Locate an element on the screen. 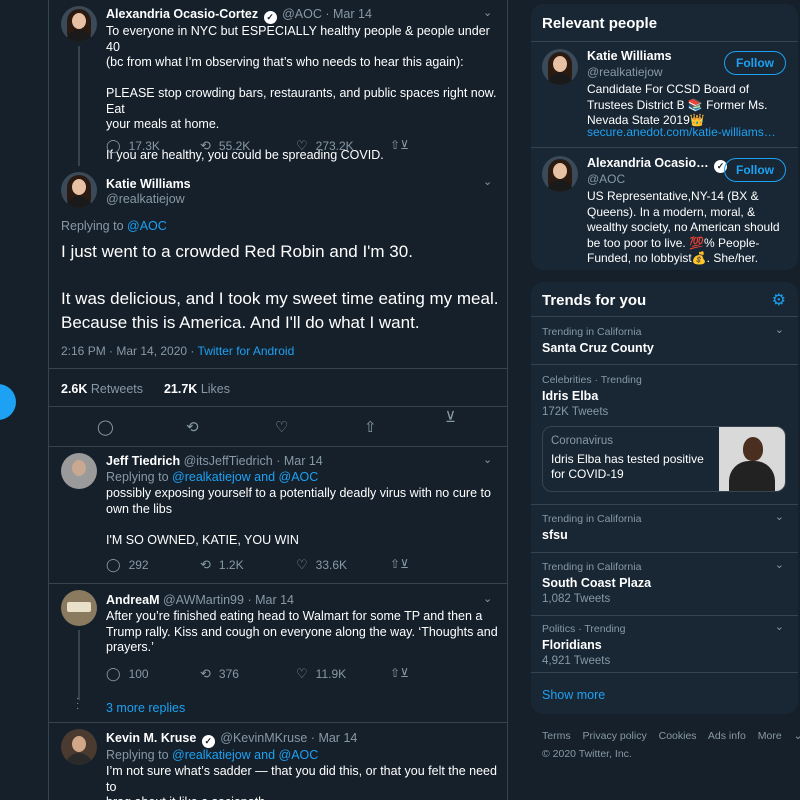  author-name: AndreaM is located at coordinates (132, 600).